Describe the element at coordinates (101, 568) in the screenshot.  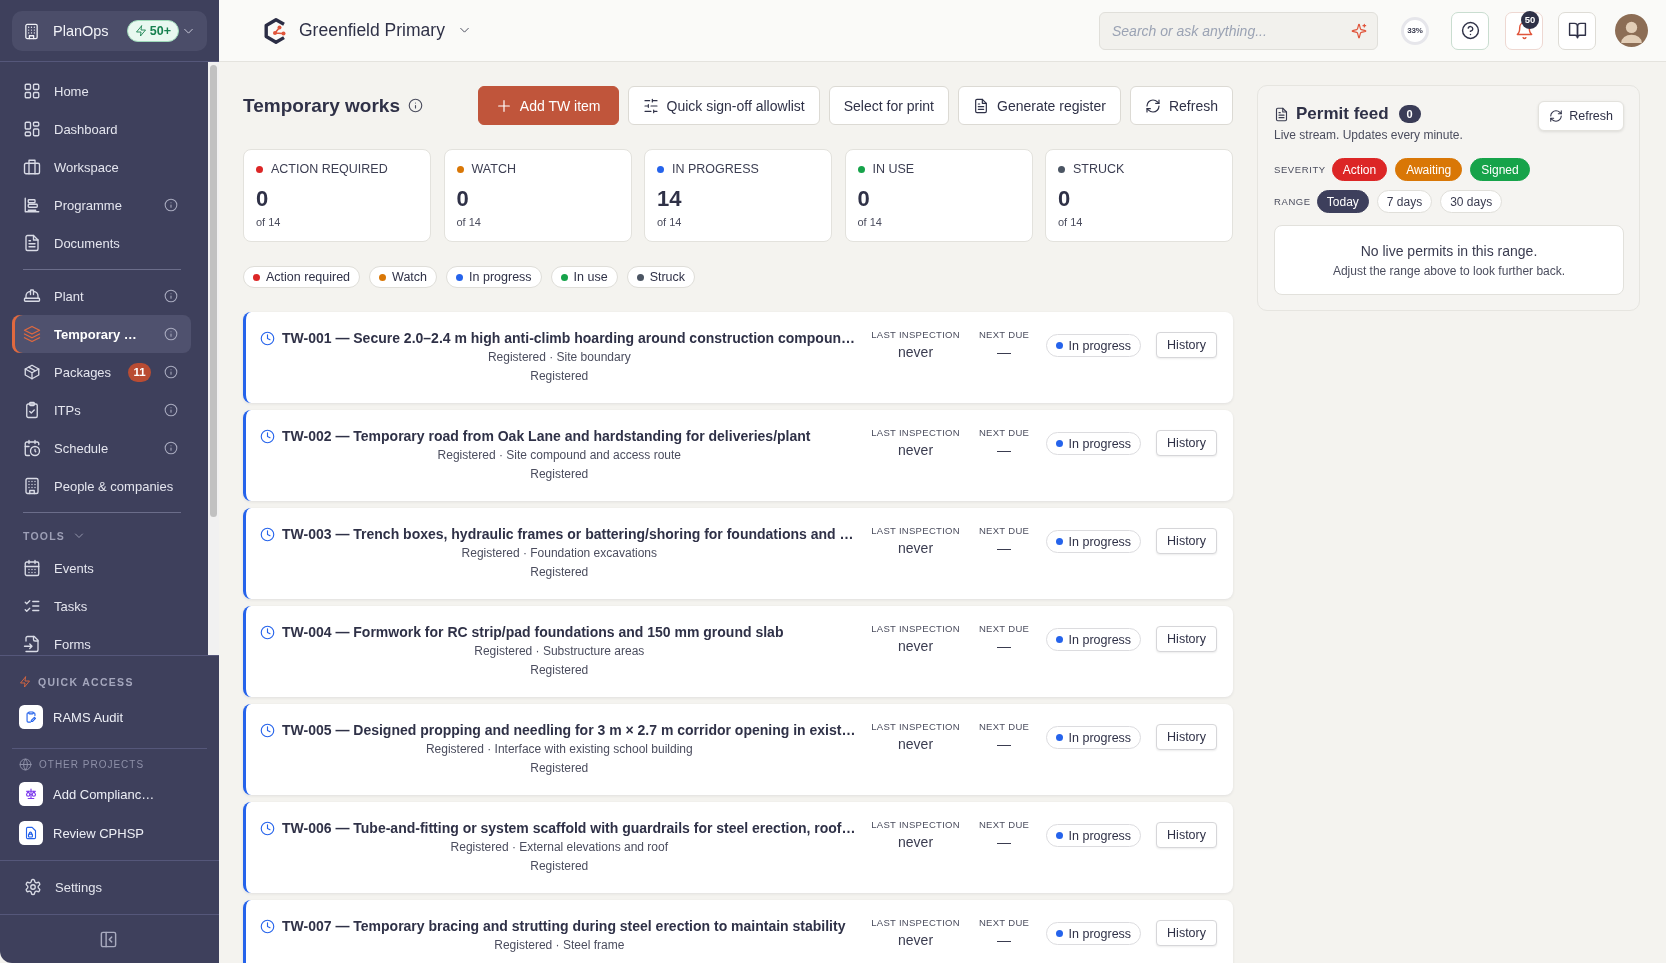
I see `nav-item: Events` at that location.